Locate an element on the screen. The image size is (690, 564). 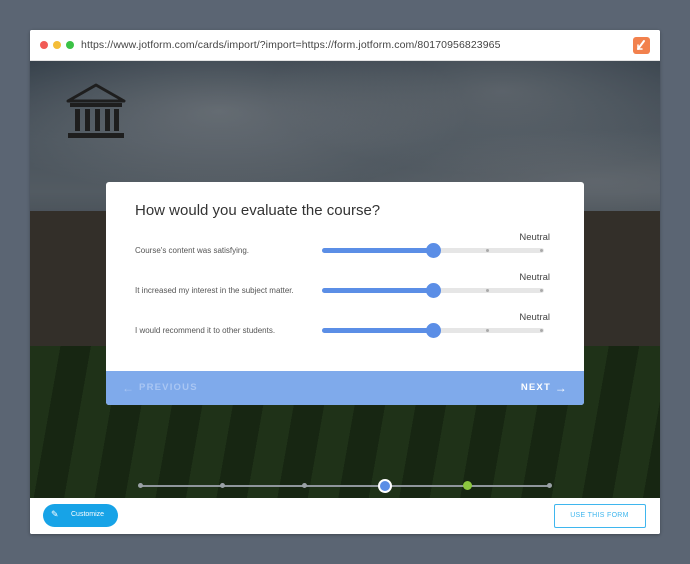
use-this-form-button: USE THIS FORM is located at coordinates (600, 516).